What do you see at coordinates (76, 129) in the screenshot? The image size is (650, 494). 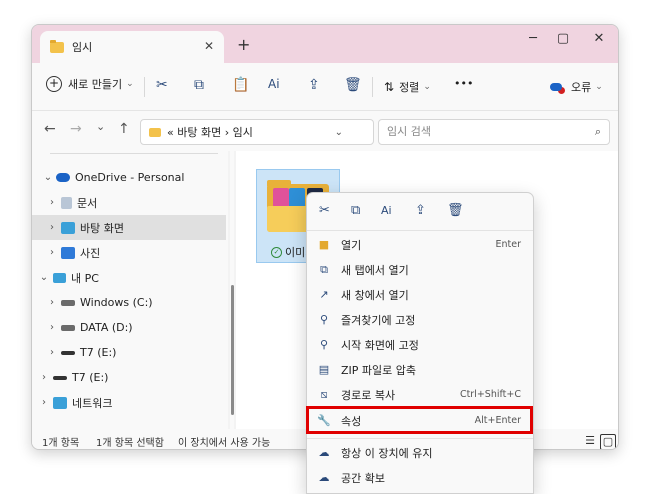 I see `forward-button: →` at bounding box center [76, 129].